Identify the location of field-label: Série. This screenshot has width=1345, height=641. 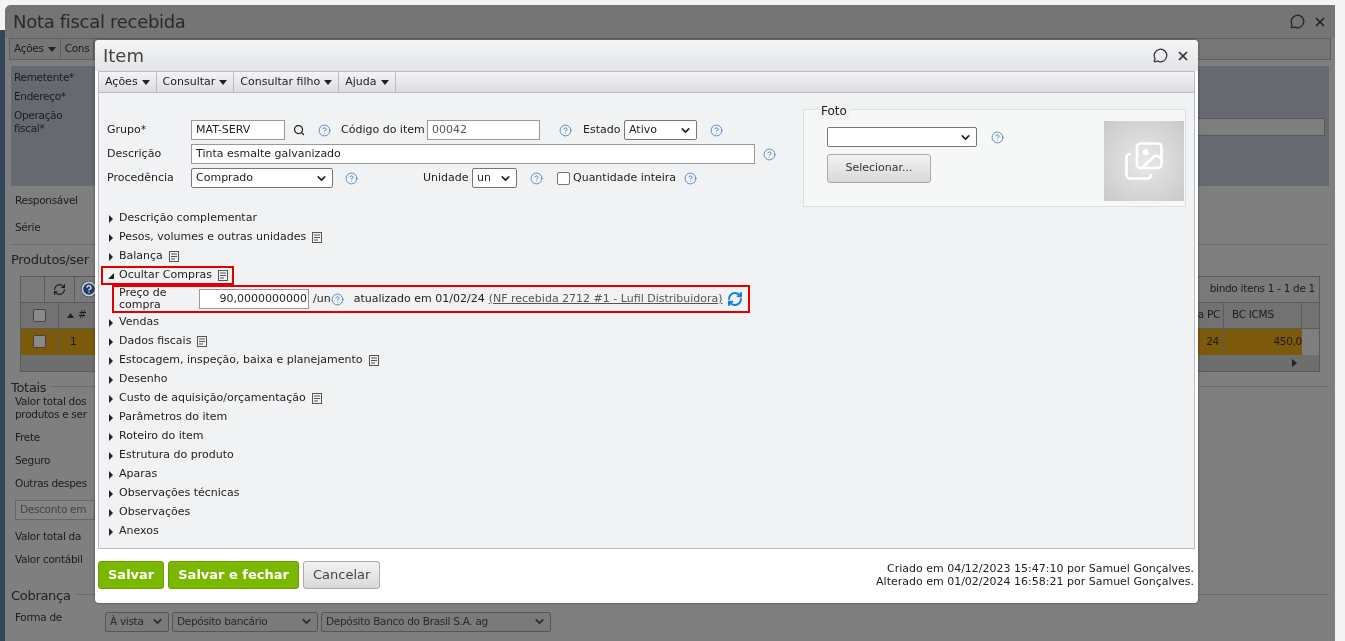
(28, 227).